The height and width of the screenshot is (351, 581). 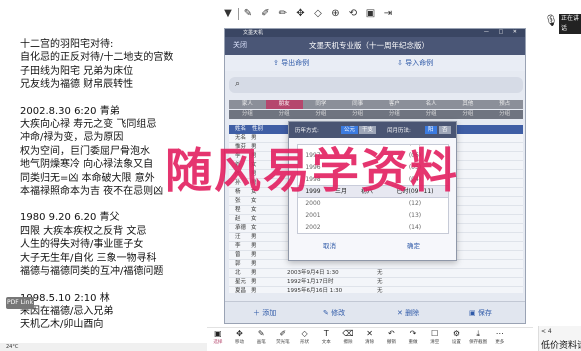 I want to click on tool-redo: ↷ 重做, so click(x=413, y=337).